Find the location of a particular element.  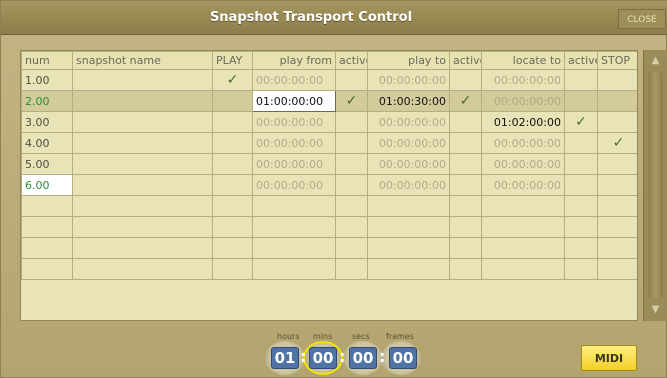

table-row: 6.00 00:00:00:00 00:00:00:00 00:00:00:00 is located at coordinates (329, 185).